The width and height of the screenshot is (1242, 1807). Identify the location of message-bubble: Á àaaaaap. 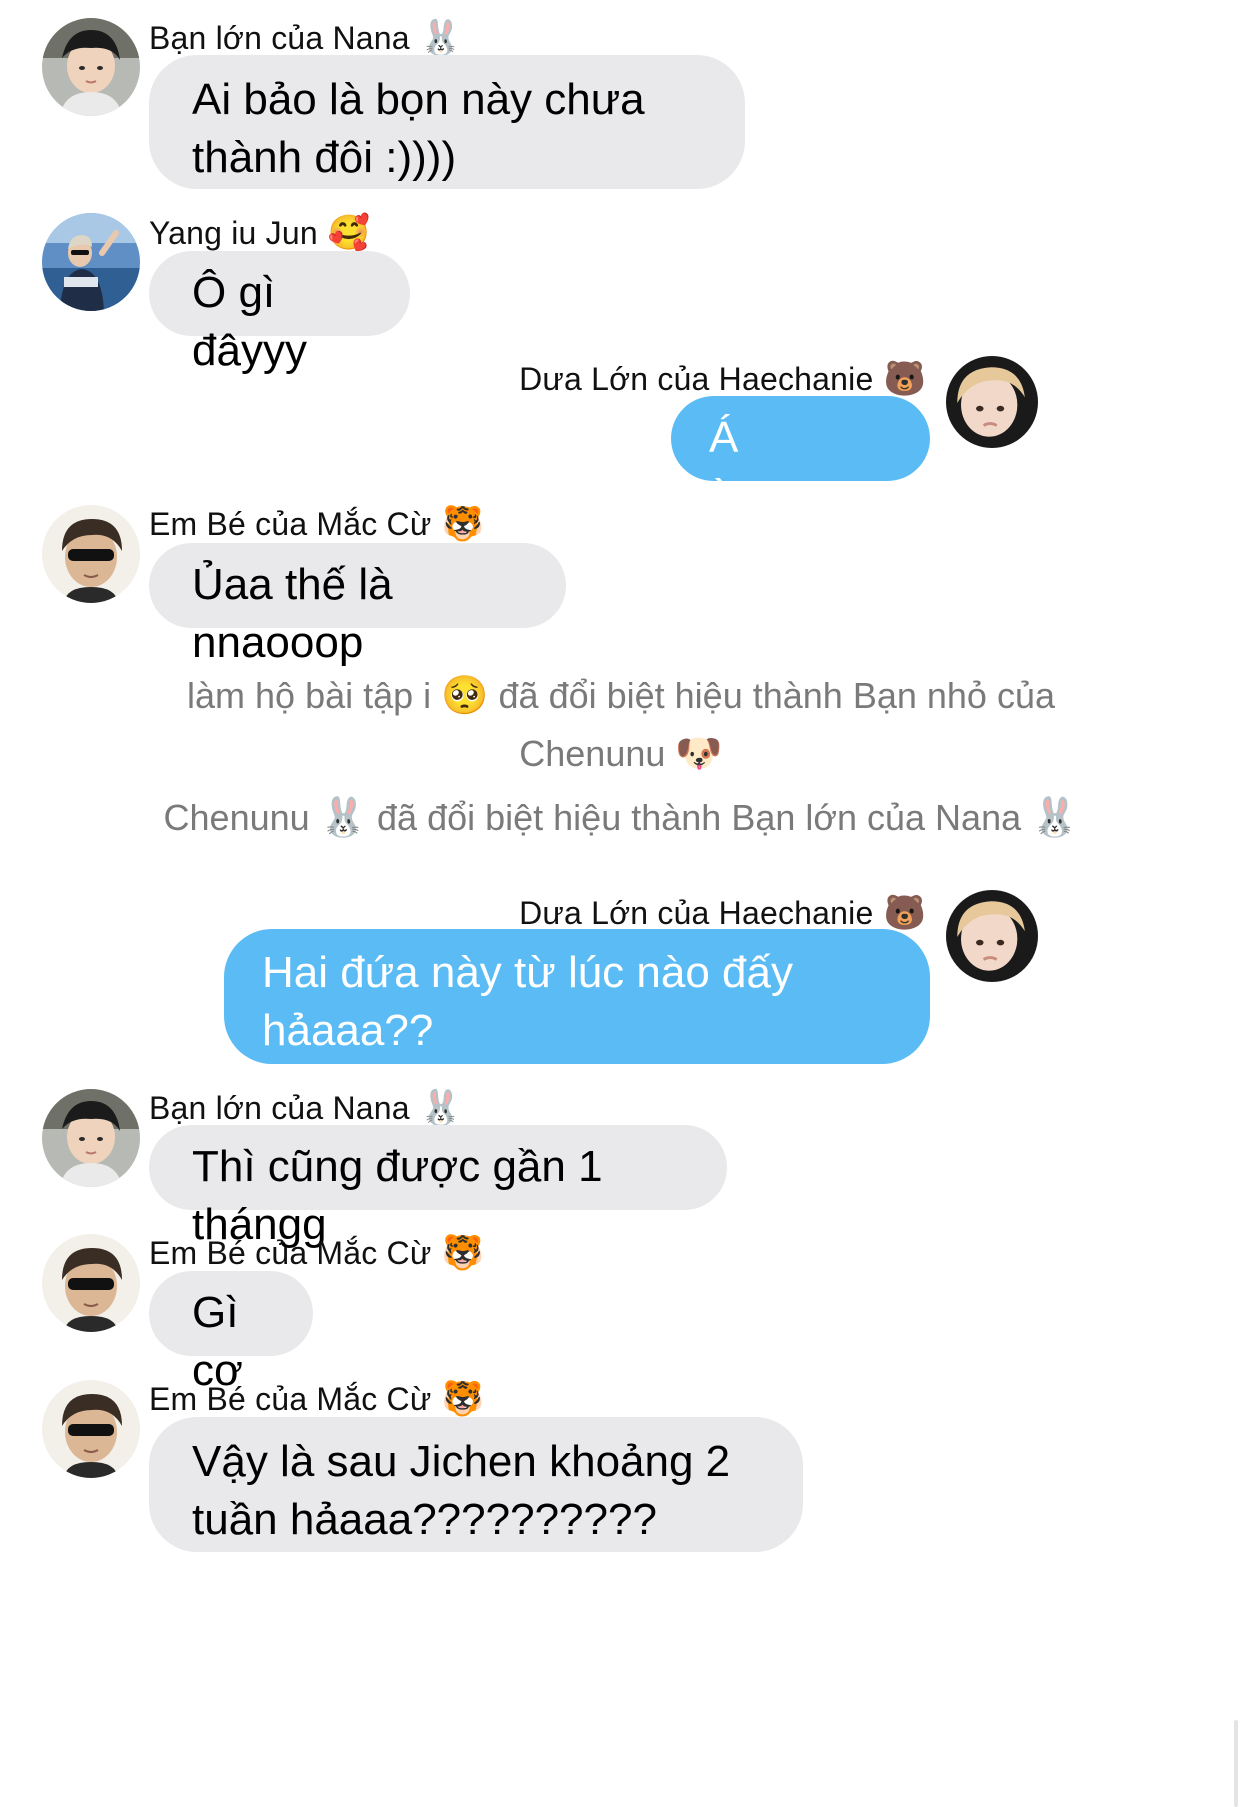
(800, 458).